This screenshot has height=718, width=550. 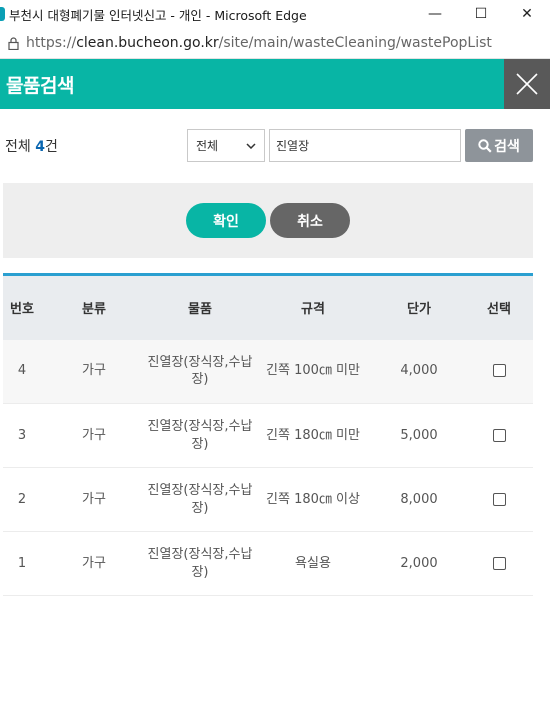 What do you see at coordinates (485, 145) in the screenshot?
I see `search-icon` at bounding box center [485, 145].